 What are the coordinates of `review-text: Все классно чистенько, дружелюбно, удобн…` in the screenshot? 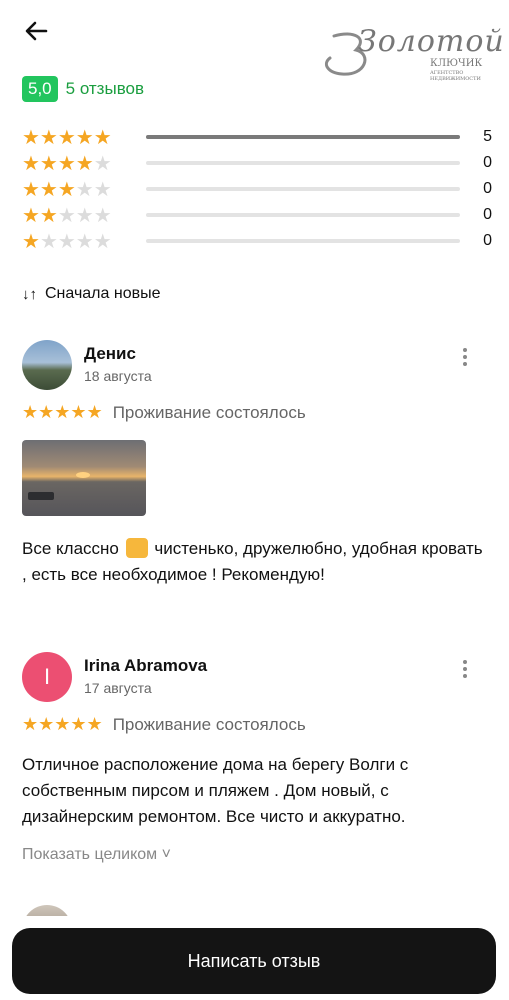 It's located at (252, 561).